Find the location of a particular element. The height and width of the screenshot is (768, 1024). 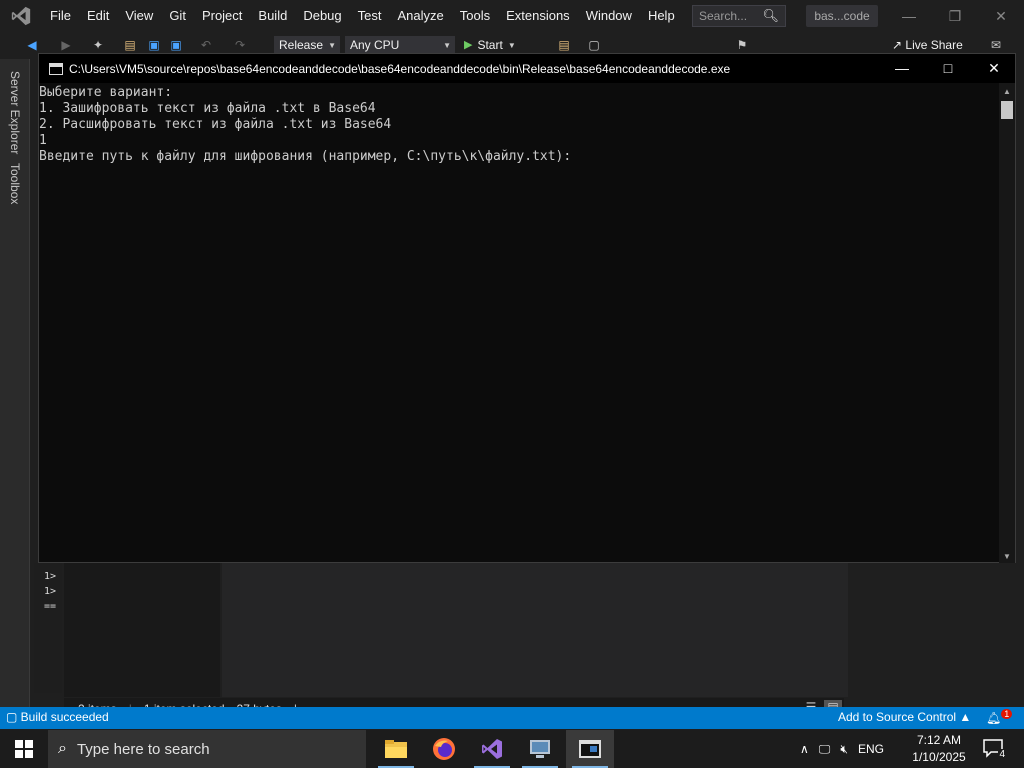

clock: 7:12 AM 1/10/2025 is located at coordinates (939, 749).